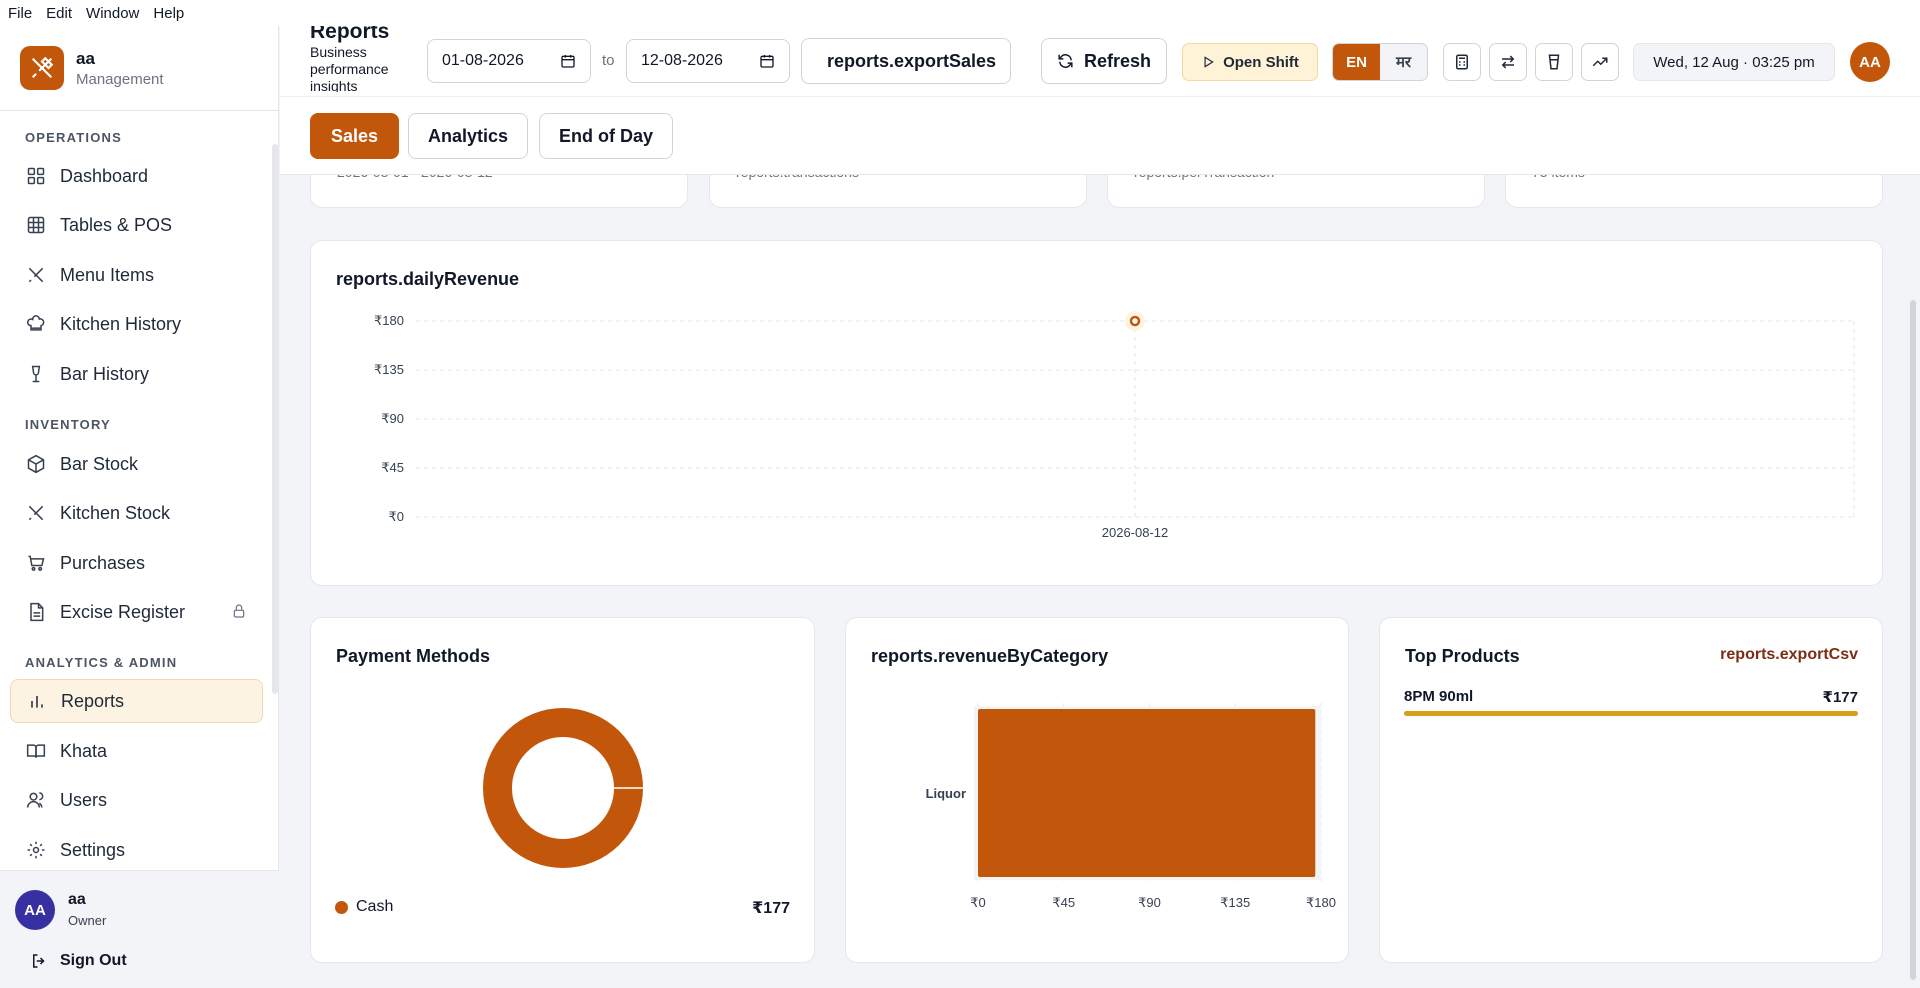 The height and width of the screenshot is (988, 1920). I want to click on menu-file: File, so click(20, 13).